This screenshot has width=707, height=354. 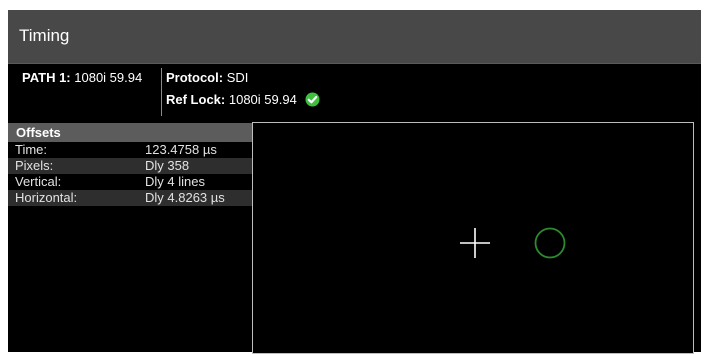 I want to click on offsets-row-pixels: Pixels: Dly 358, so click(x=130, y=166).